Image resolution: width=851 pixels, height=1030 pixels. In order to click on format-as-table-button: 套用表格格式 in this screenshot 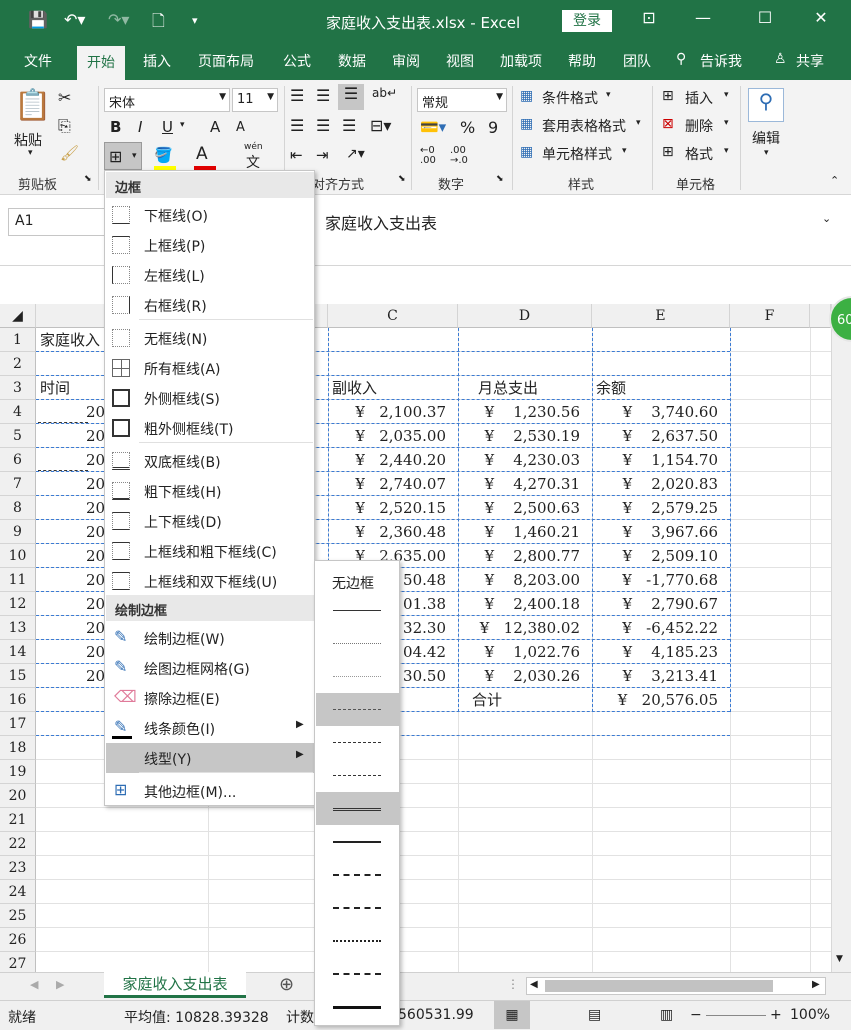, I will do `click(584, 126)`.